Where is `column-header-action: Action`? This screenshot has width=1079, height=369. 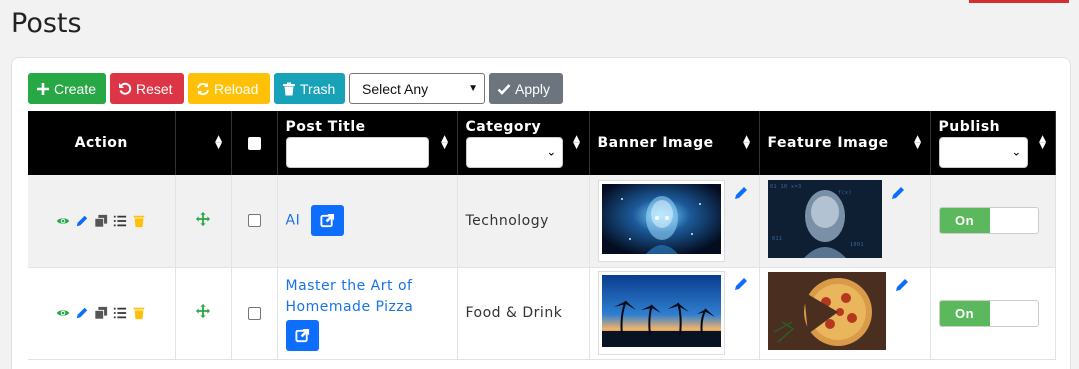
column-header-action: Action is located at coordinates (102, 143).